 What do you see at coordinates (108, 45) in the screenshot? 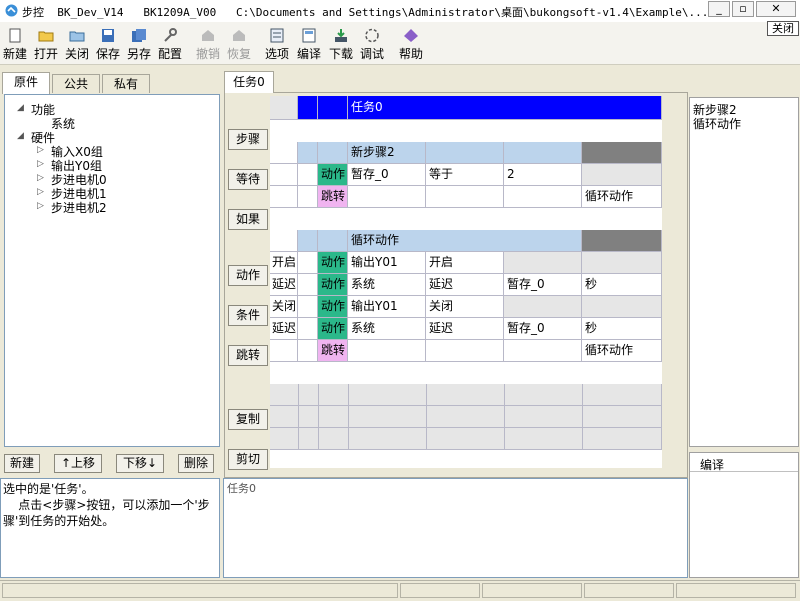
I see `toolbar-save-button: 保存` at bounding box center [108, 45].